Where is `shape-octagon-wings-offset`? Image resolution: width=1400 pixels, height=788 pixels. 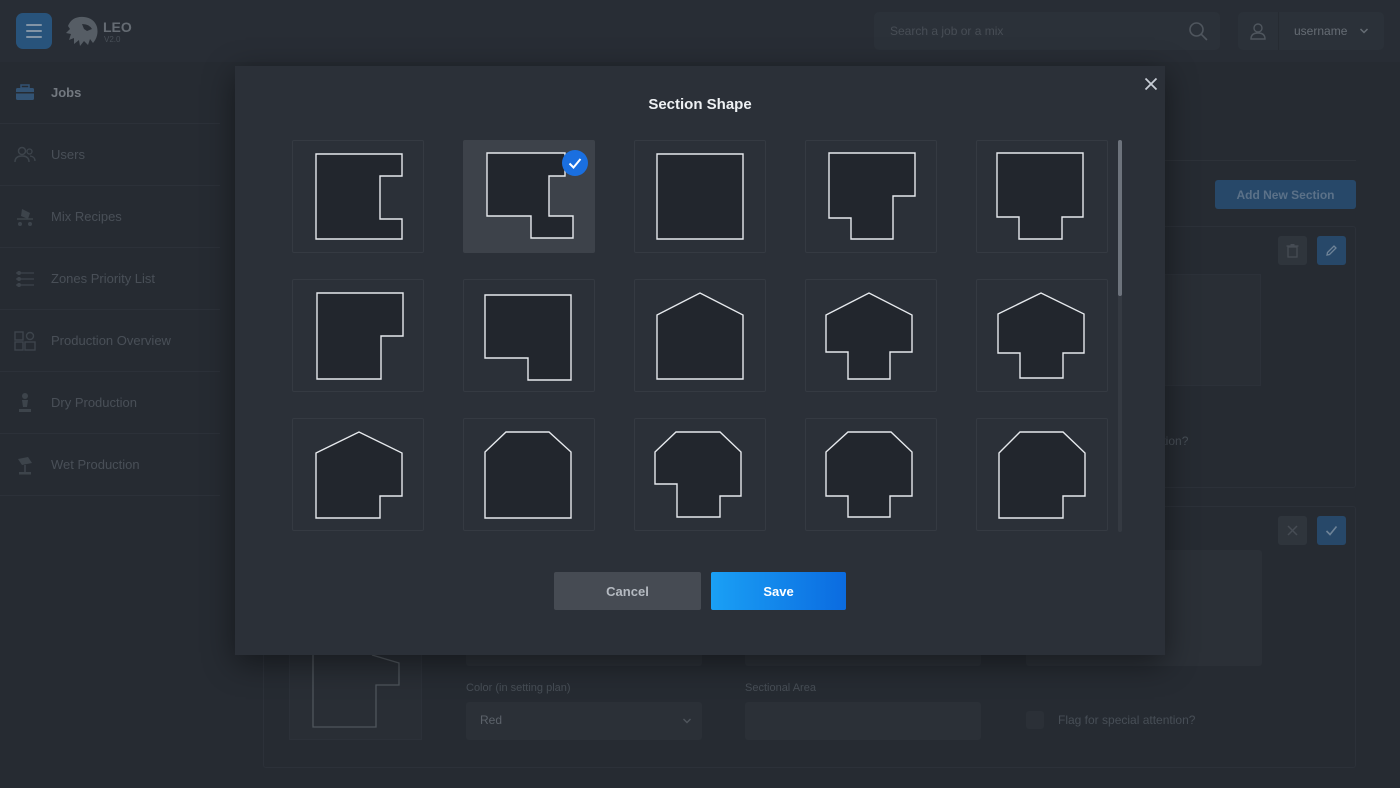
shape-octagon-wings-offset is located at coordinates (698, 474).